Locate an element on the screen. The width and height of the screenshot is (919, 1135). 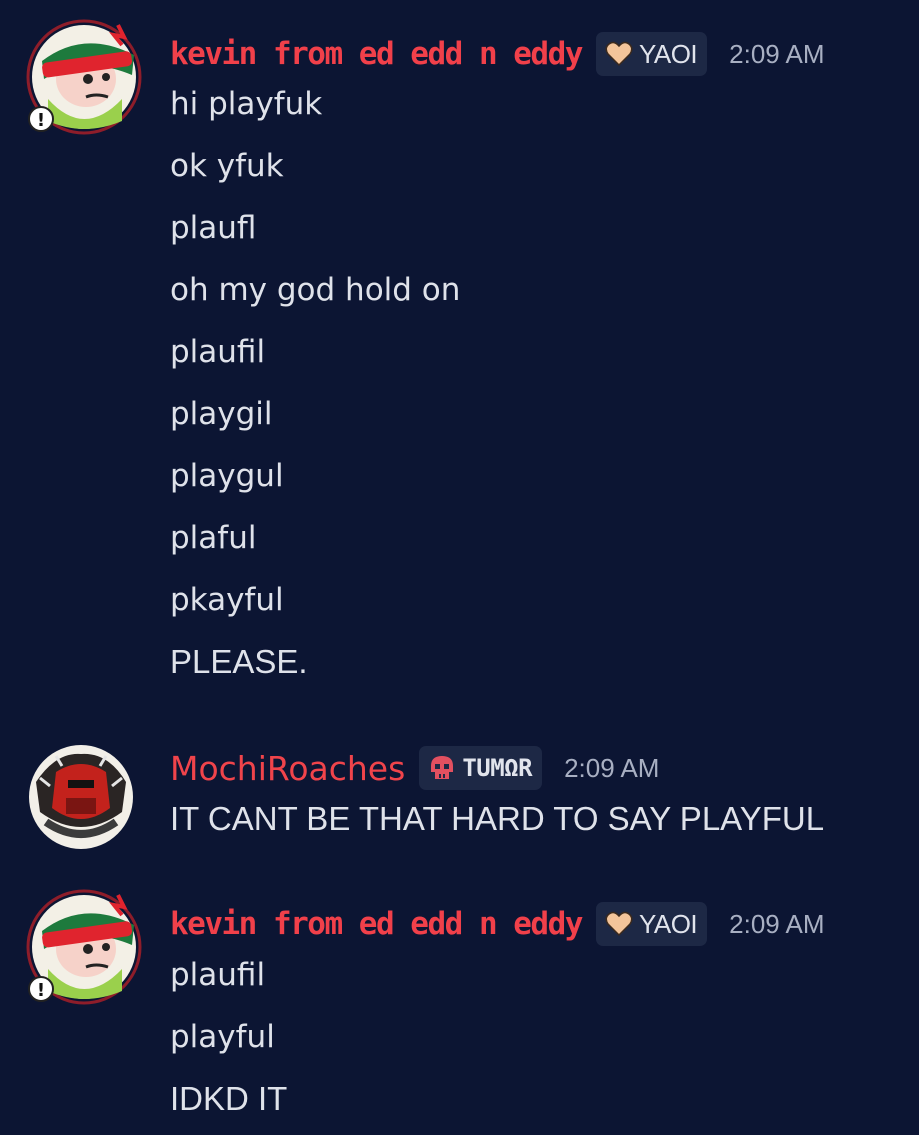
avatar is located at coordinates (82, 798).